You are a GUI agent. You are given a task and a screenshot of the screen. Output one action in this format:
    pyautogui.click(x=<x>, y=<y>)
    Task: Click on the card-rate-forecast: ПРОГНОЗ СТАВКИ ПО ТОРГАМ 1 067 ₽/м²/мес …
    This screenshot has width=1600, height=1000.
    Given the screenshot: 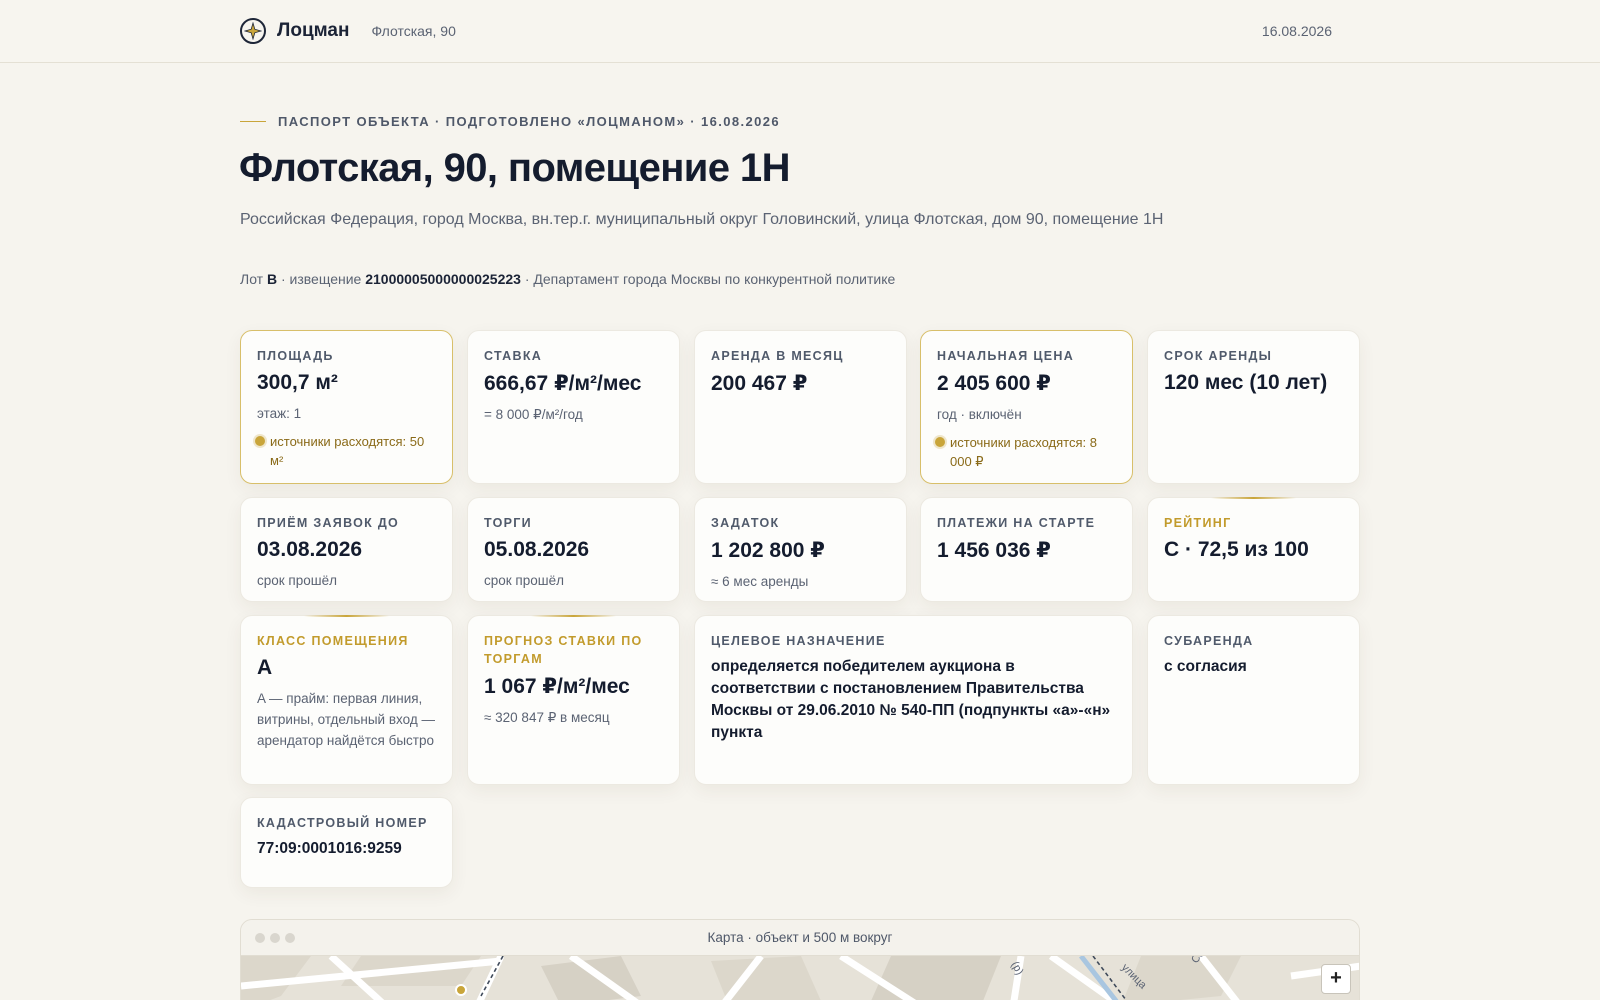 What is the action you would take?
    pyautogui.click(x=573, y=700)
    